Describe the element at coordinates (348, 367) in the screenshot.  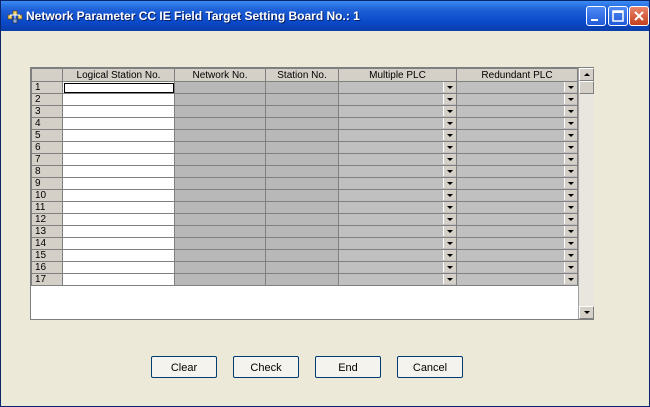
I see `end-button: End` at that location.